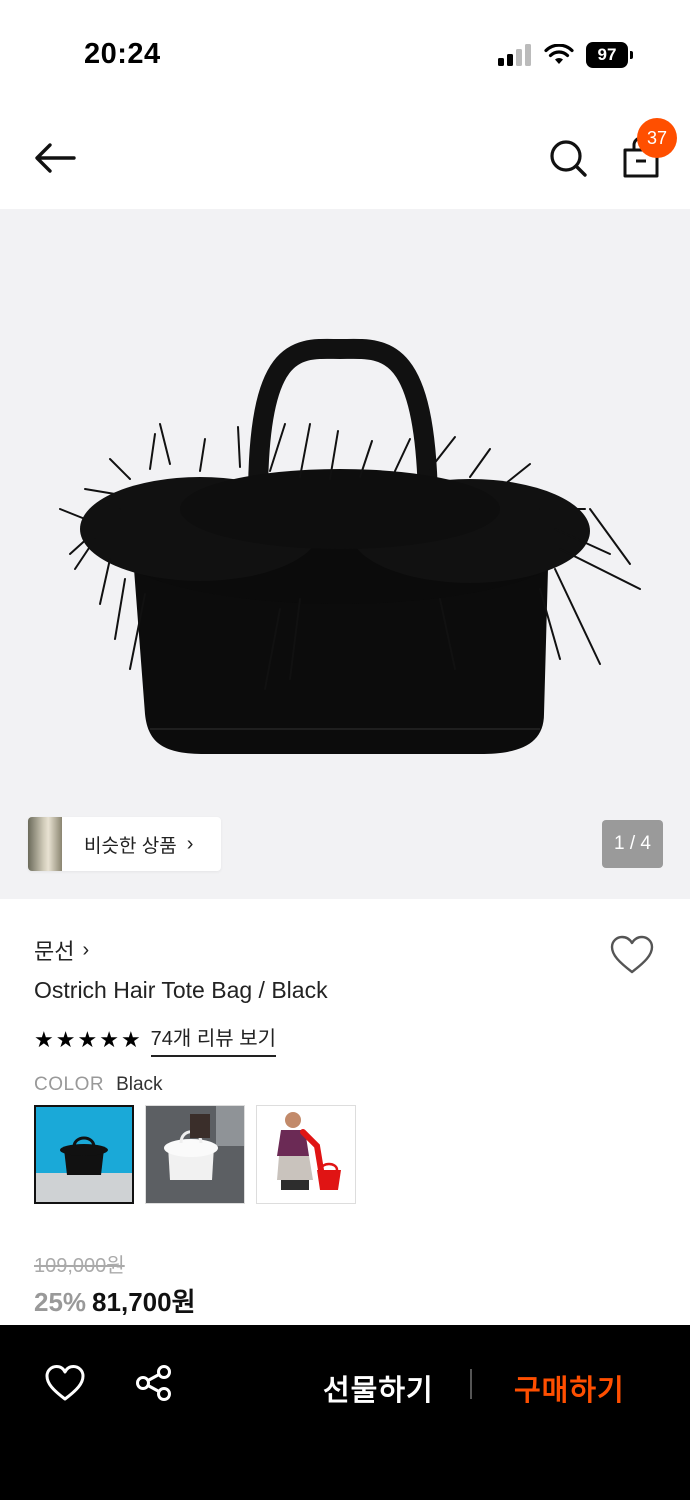 This screenshot has height=1500, width=690. Describe the element at coordinates (559, 54) in the screenshot. I see `wifi-icon` at that location.